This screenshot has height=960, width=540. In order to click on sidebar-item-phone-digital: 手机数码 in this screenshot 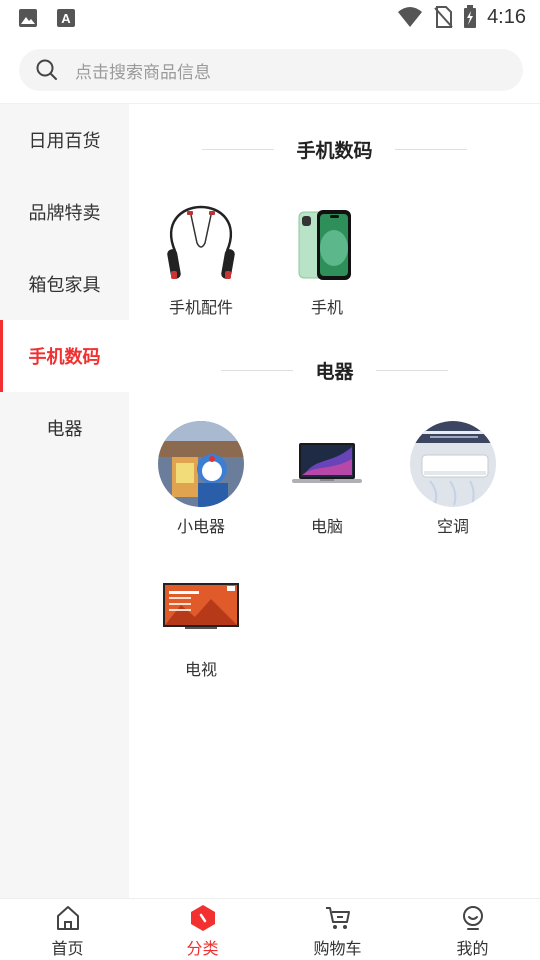, I will do `click(64, 356)`.